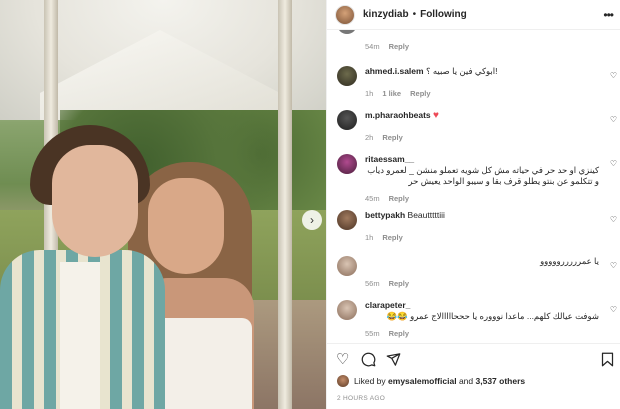  I want to click on comment-likes: 1 like, so click(391, 93).